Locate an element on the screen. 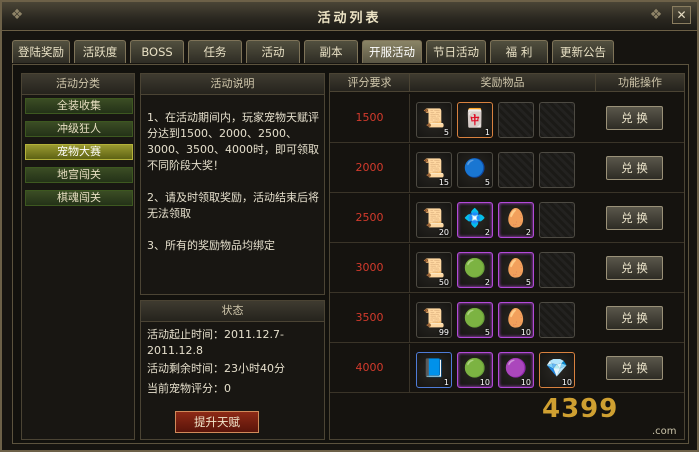 This screenshot has width=699, height=452. window-title: 活动列表 is located at coordinates (349, 18).